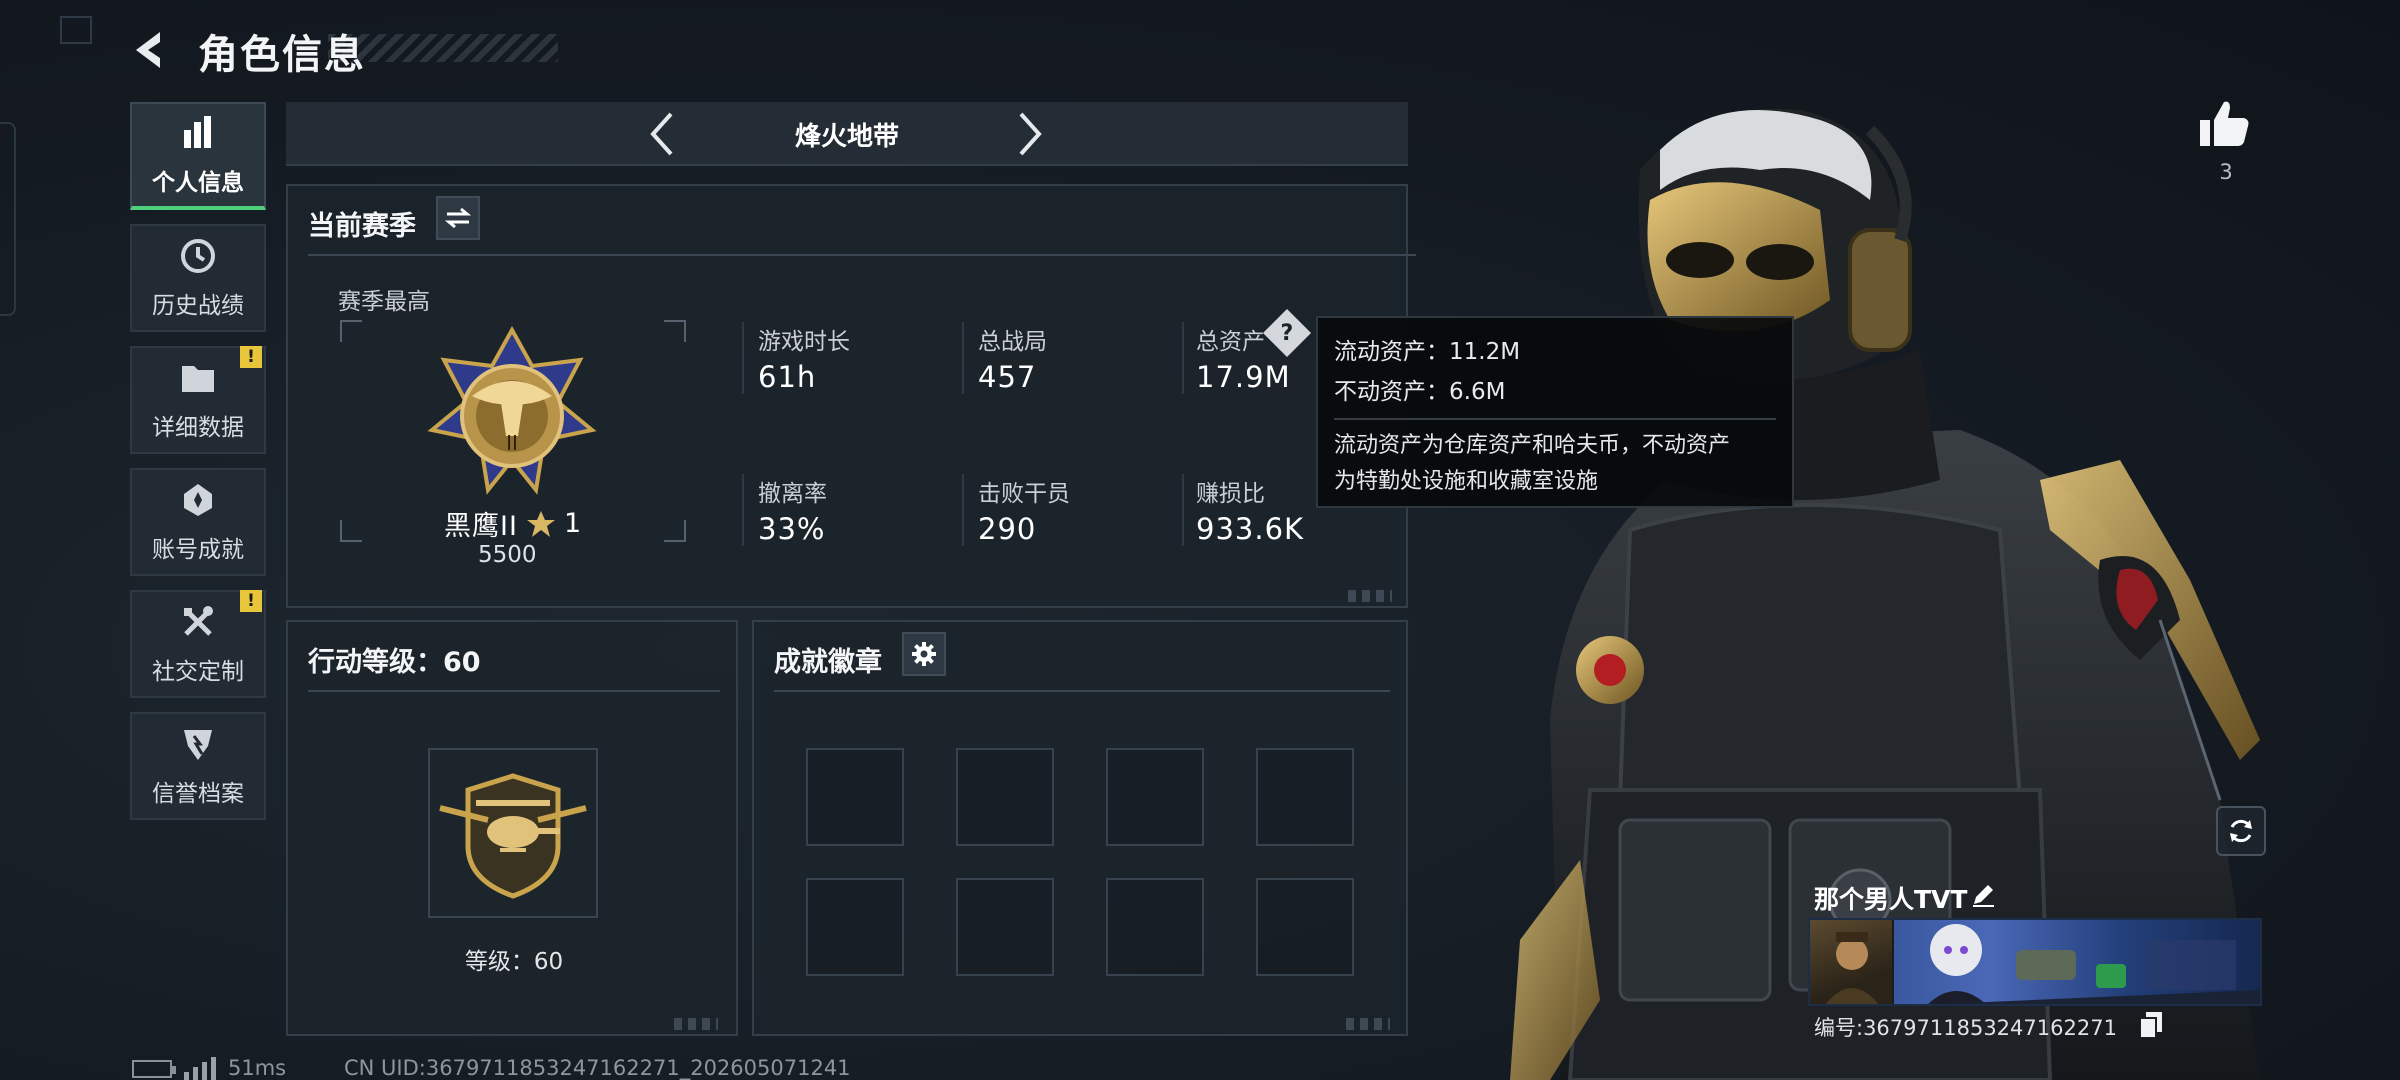  Describe the element at coordinates (846, 137) in the screenshot. I see `mode-title: 烽火地带` at that location.